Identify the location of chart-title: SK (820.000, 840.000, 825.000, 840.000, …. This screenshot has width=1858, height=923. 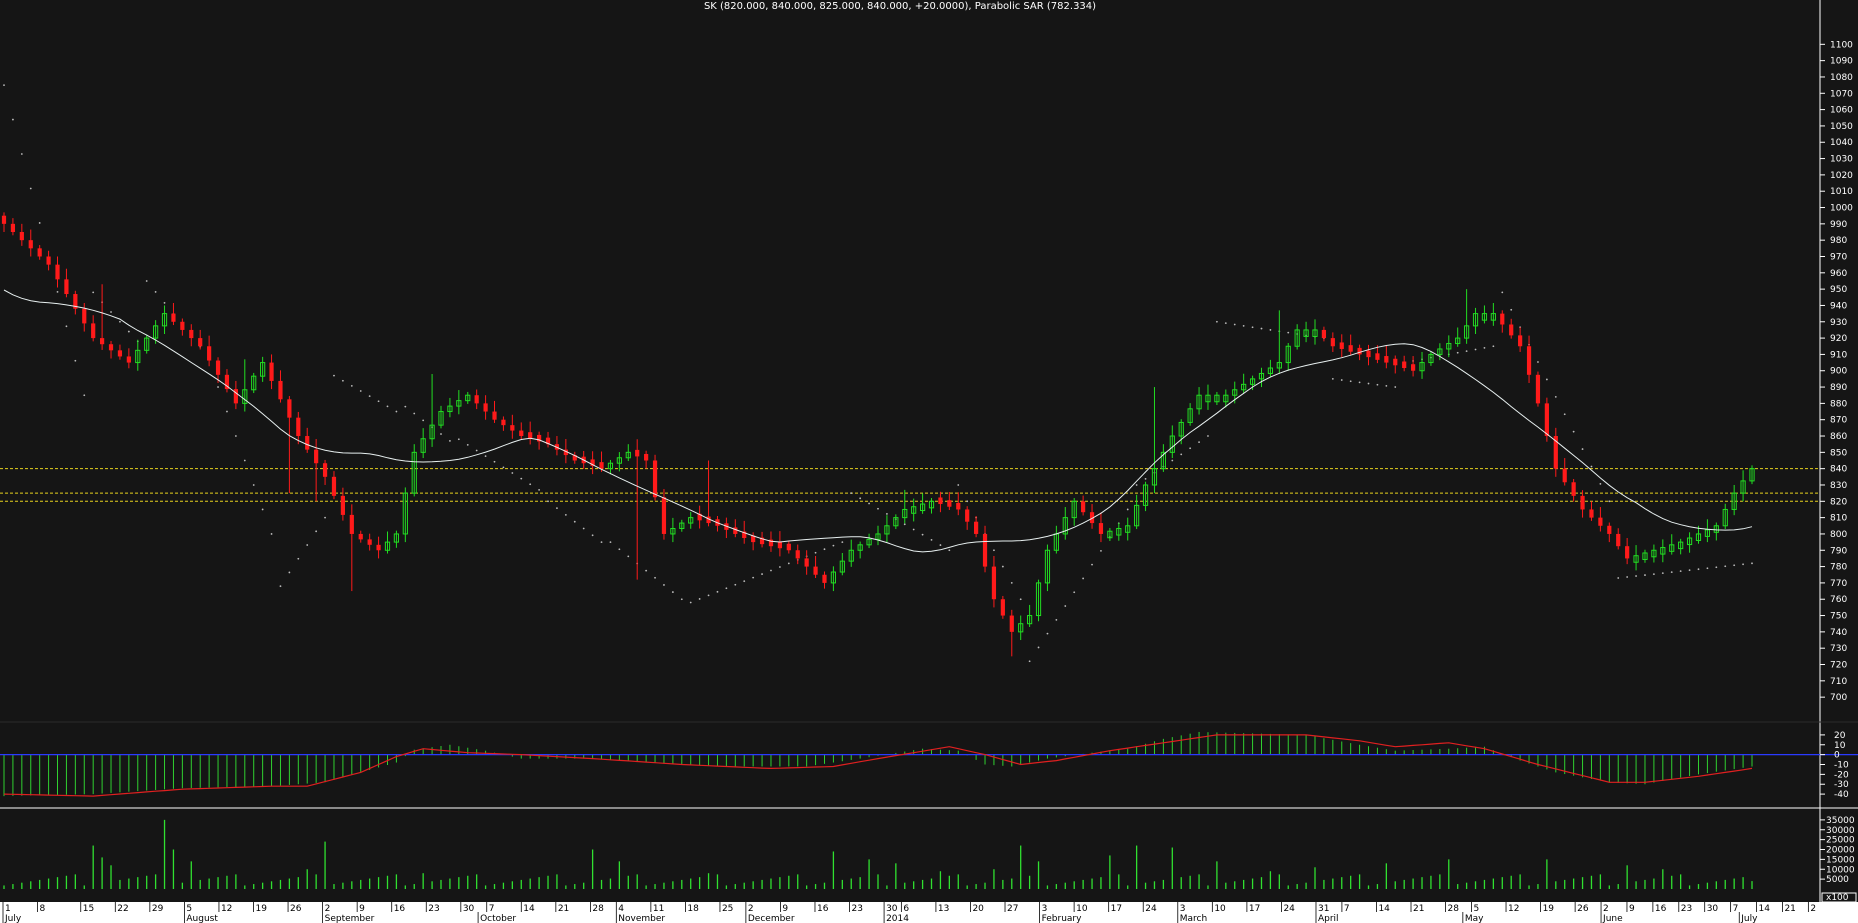
(900, 6).